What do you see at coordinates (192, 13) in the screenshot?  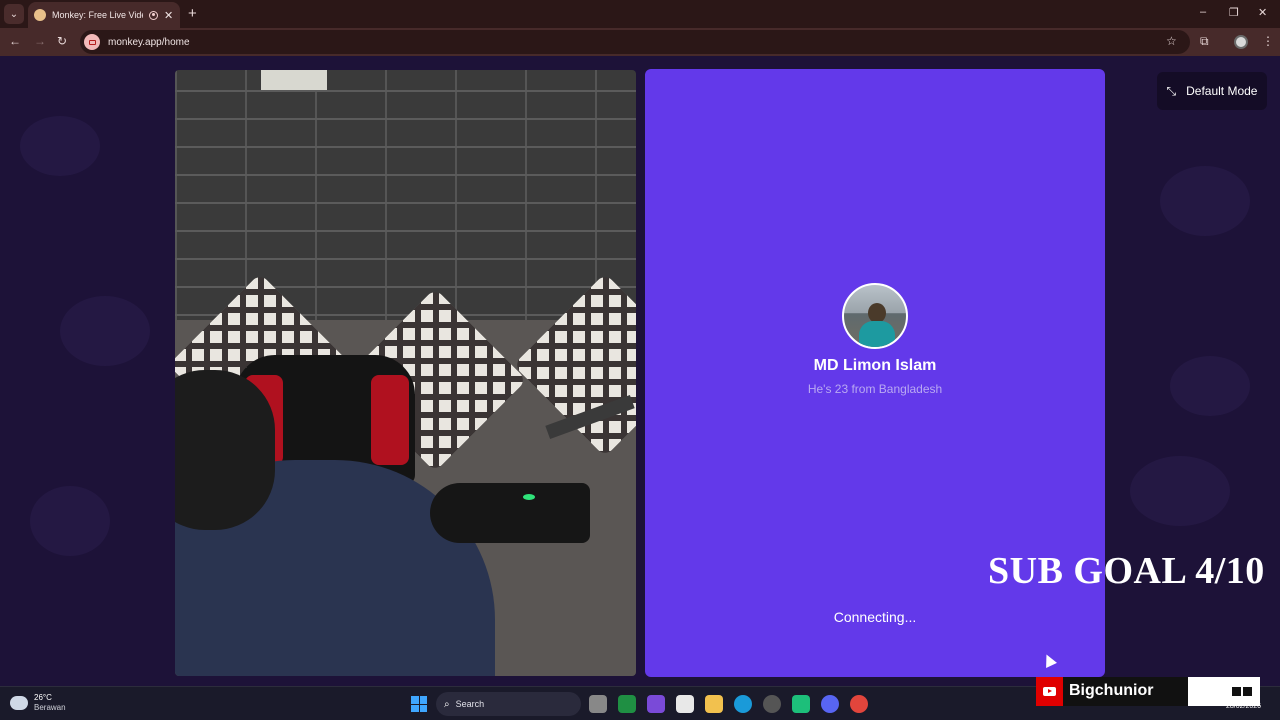 I see `new-tab-button: +` at bounding box center [192, 13].